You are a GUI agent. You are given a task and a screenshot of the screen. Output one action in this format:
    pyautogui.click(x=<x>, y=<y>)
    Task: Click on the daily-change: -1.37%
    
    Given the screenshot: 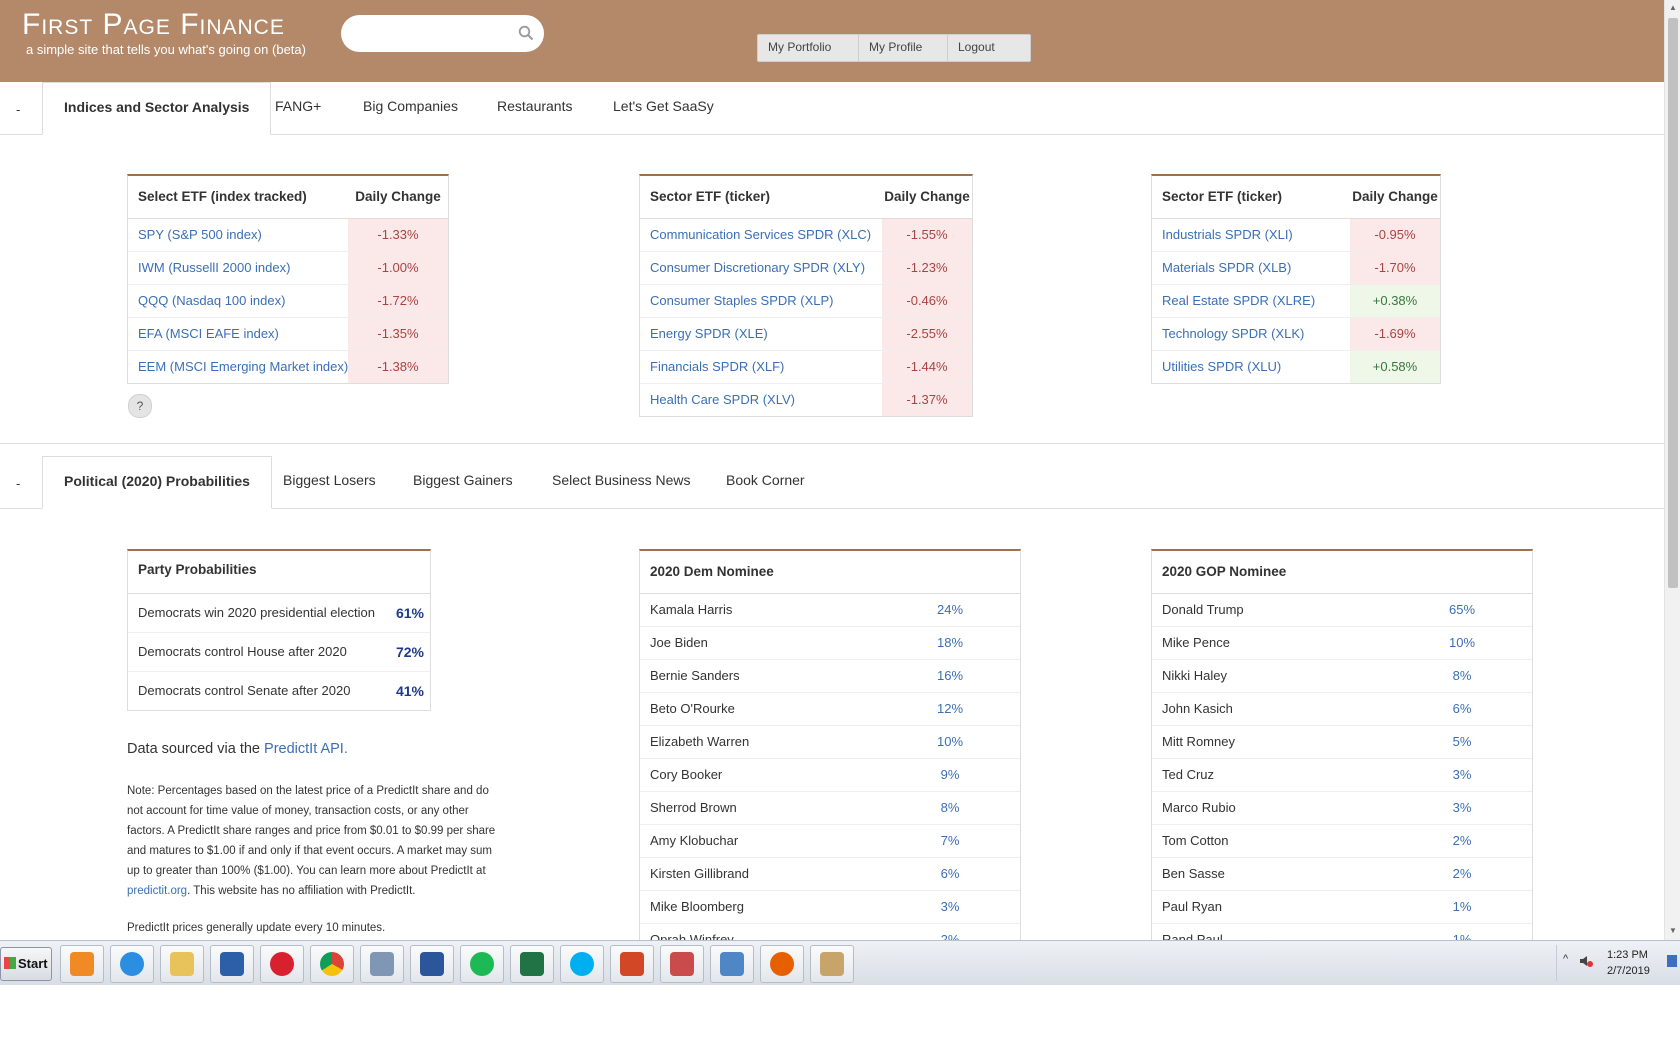 What is the action you would take?
    pyautogui.click(x=927, y=400)
    